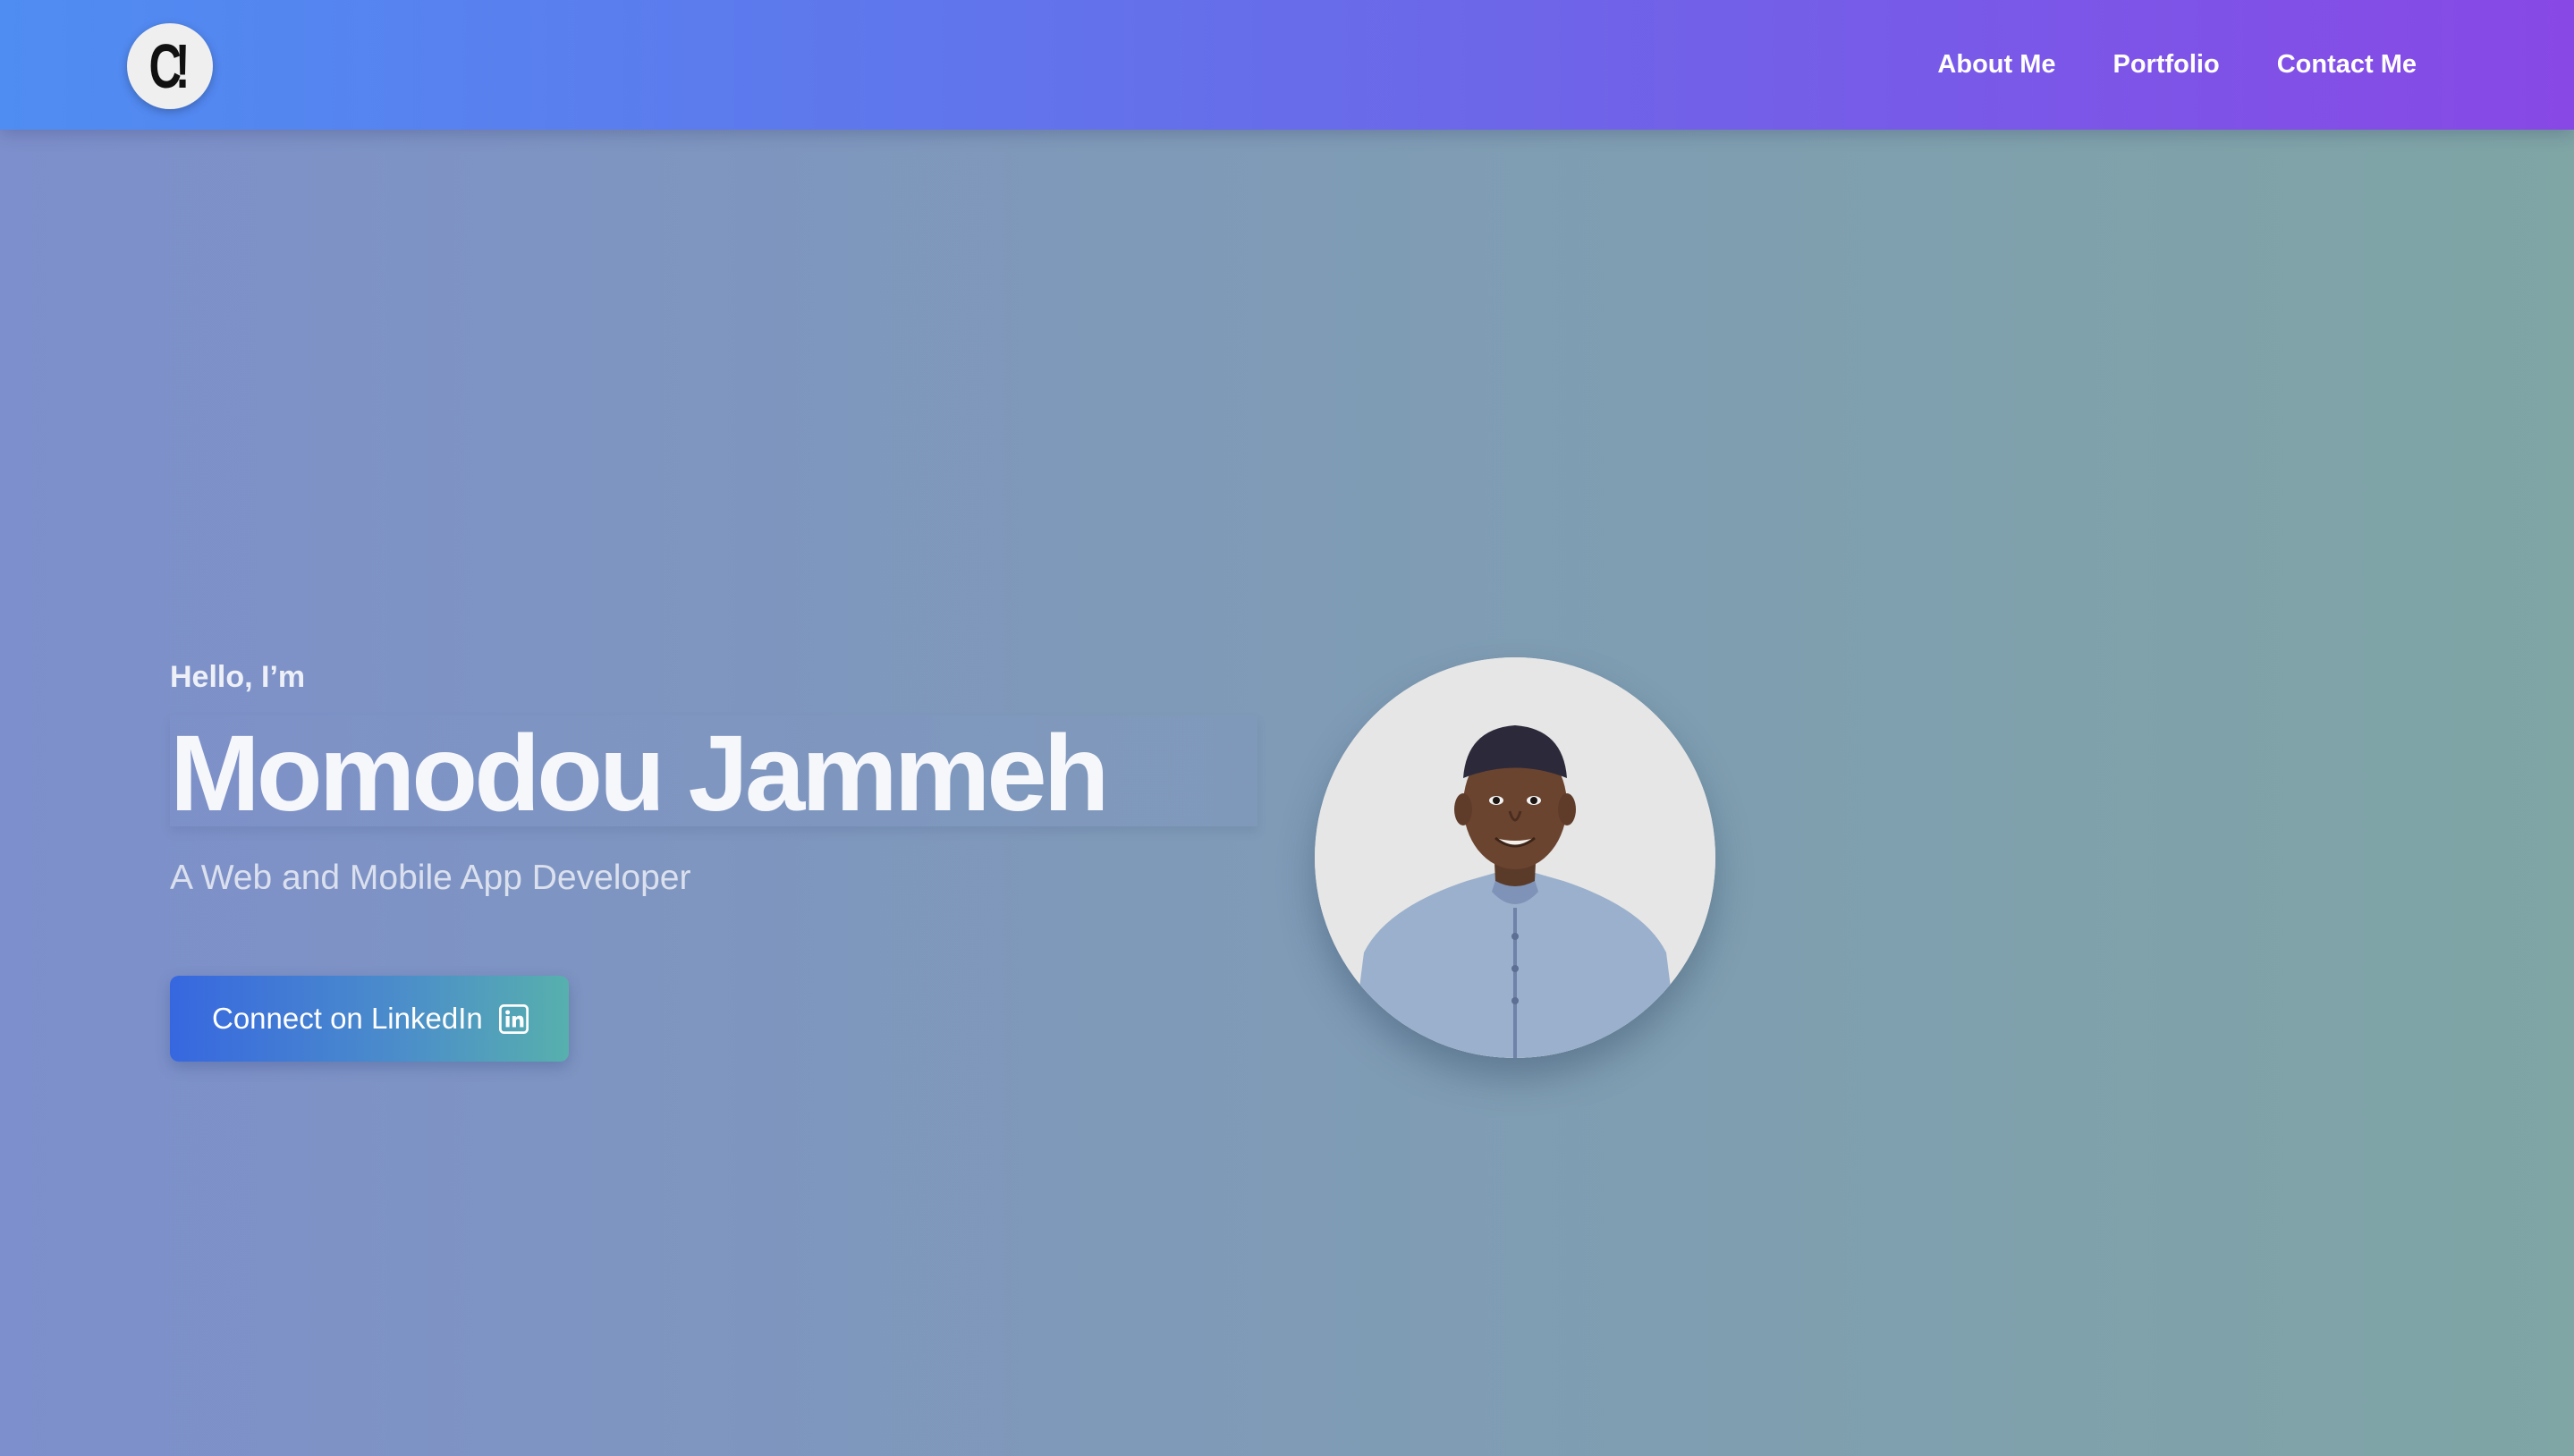 This screenshot has height=1456, width=2574. What do you see at coordinates (1996, 65) in the screenshot?
I see `nav-link-about-me: About Me` at bounding box center [1996, 65].